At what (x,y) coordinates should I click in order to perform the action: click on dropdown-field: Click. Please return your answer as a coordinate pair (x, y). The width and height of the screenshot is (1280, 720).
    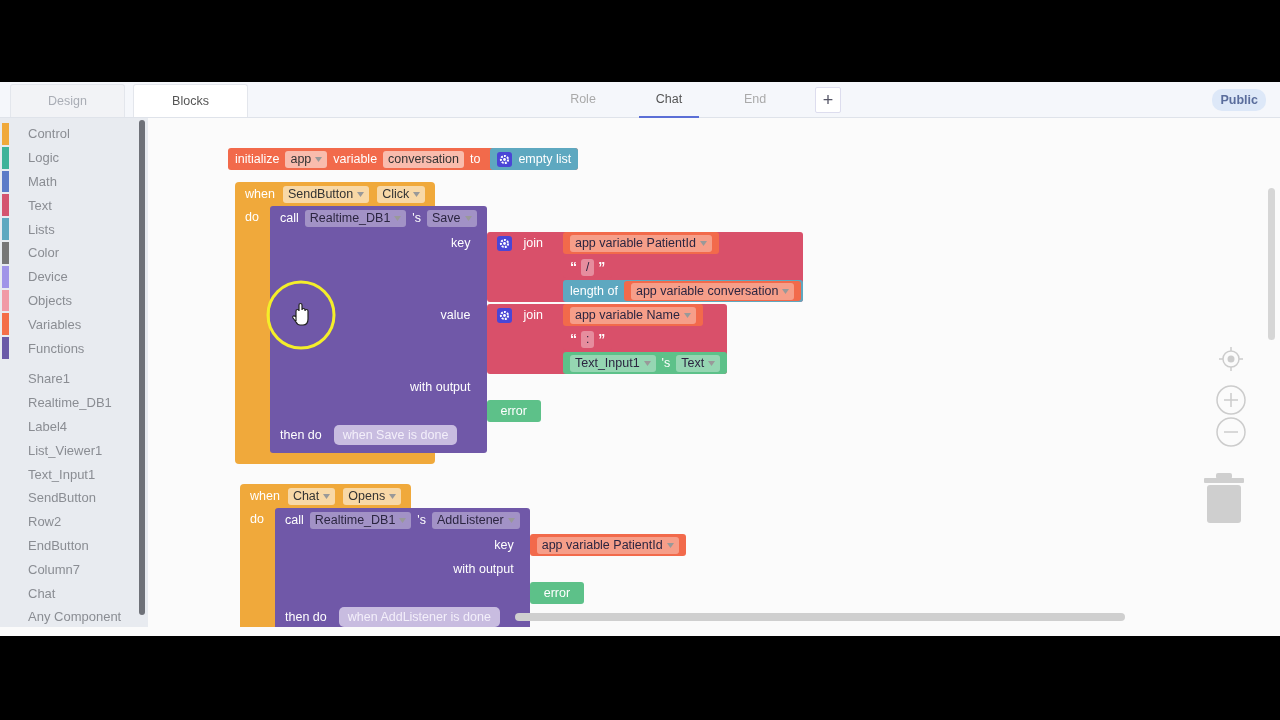
    Looking at the image, I should click on (401, 194).